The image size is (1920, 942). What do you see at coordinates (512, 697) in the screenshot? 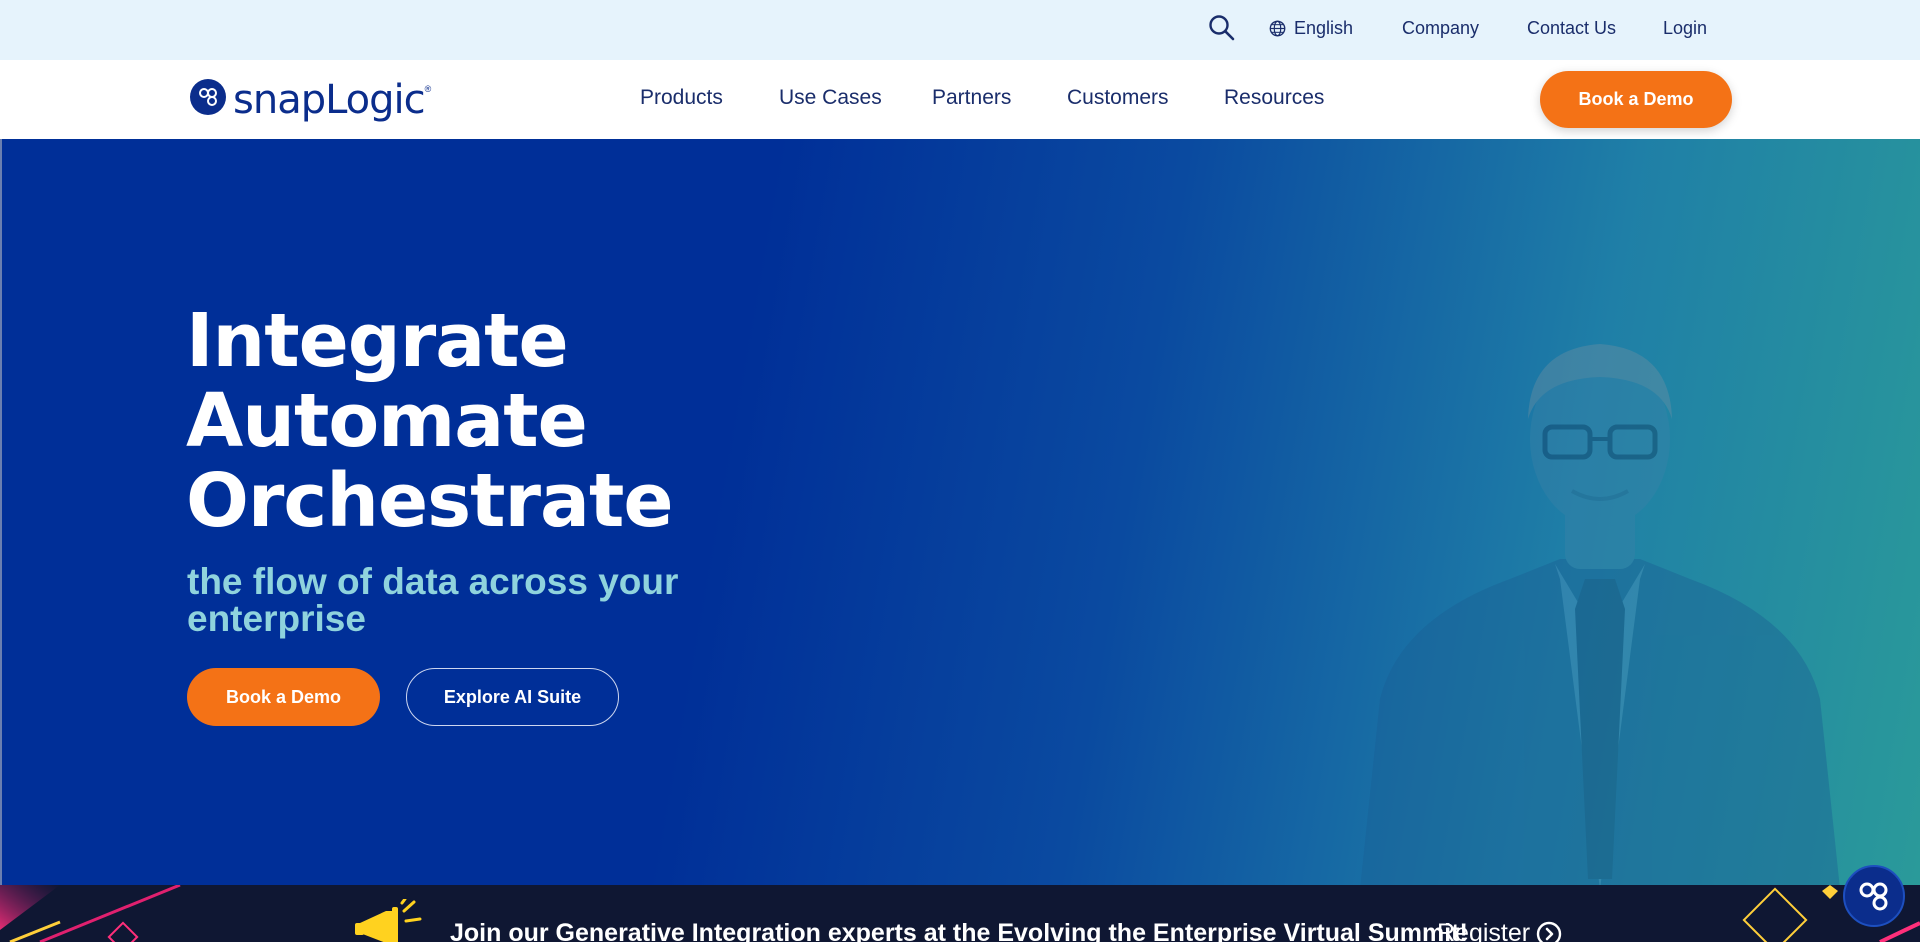
I see `explore-ai-suite-button: Explore AI Suite` at bounding box center [512, 697].